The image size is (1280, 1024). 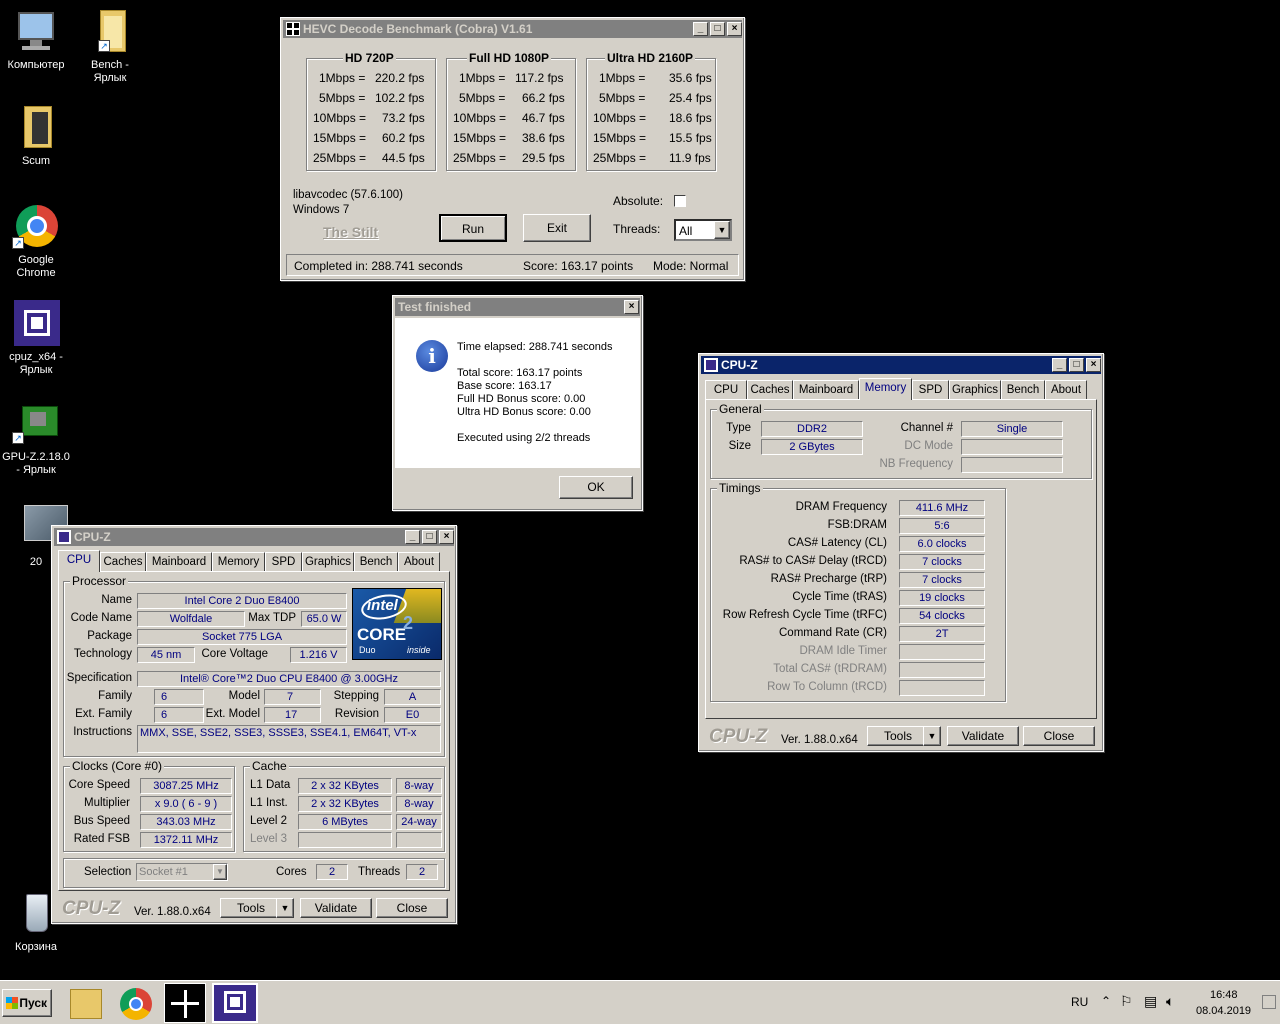 What do you see at coordinates (1170, 1001) in the screenshot?
I see `volume-icon: 🔈︎` at bounding box center [1170, 1001].